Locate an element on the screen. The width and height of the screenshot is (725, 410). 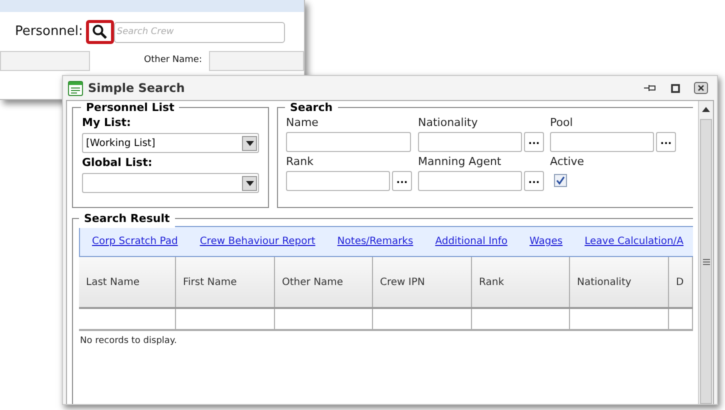
search-icon is located at coordinates (100, 32).